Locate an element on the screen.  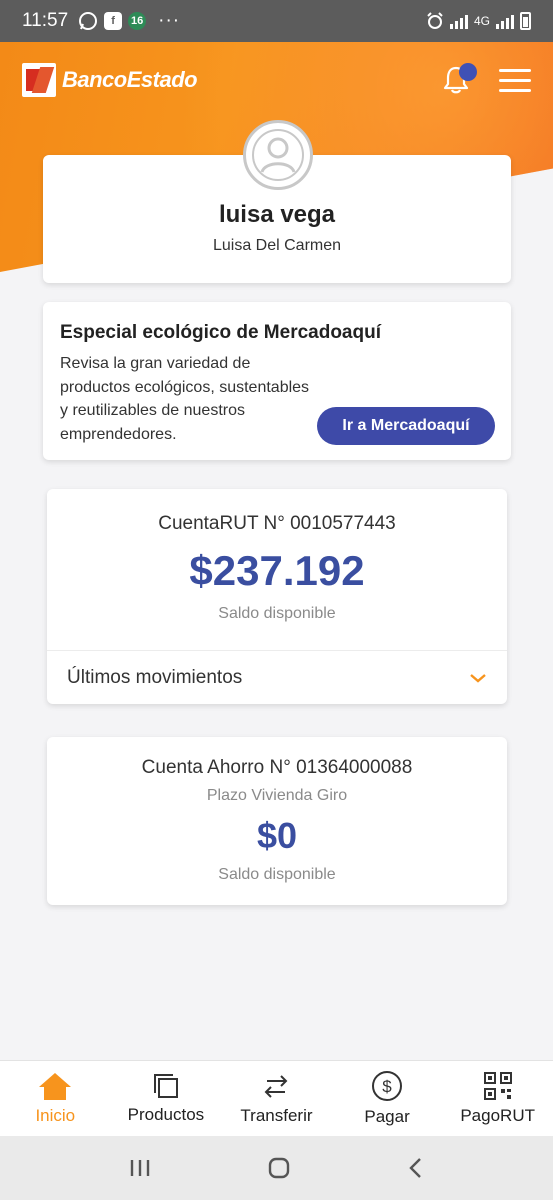
notifications-button is located at coordinates (458, 80).